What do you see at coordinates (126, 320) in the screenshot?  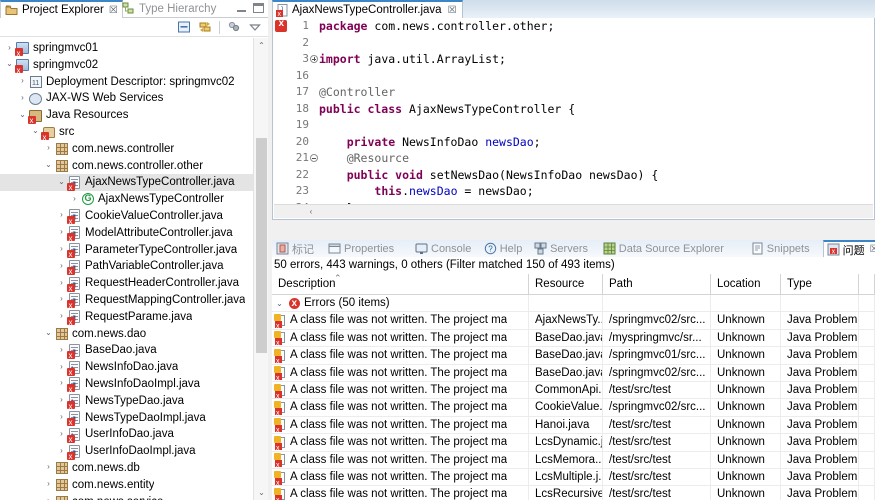 I see `tree-item: ›JRequestParame.java` at bounding box center [126, 320].